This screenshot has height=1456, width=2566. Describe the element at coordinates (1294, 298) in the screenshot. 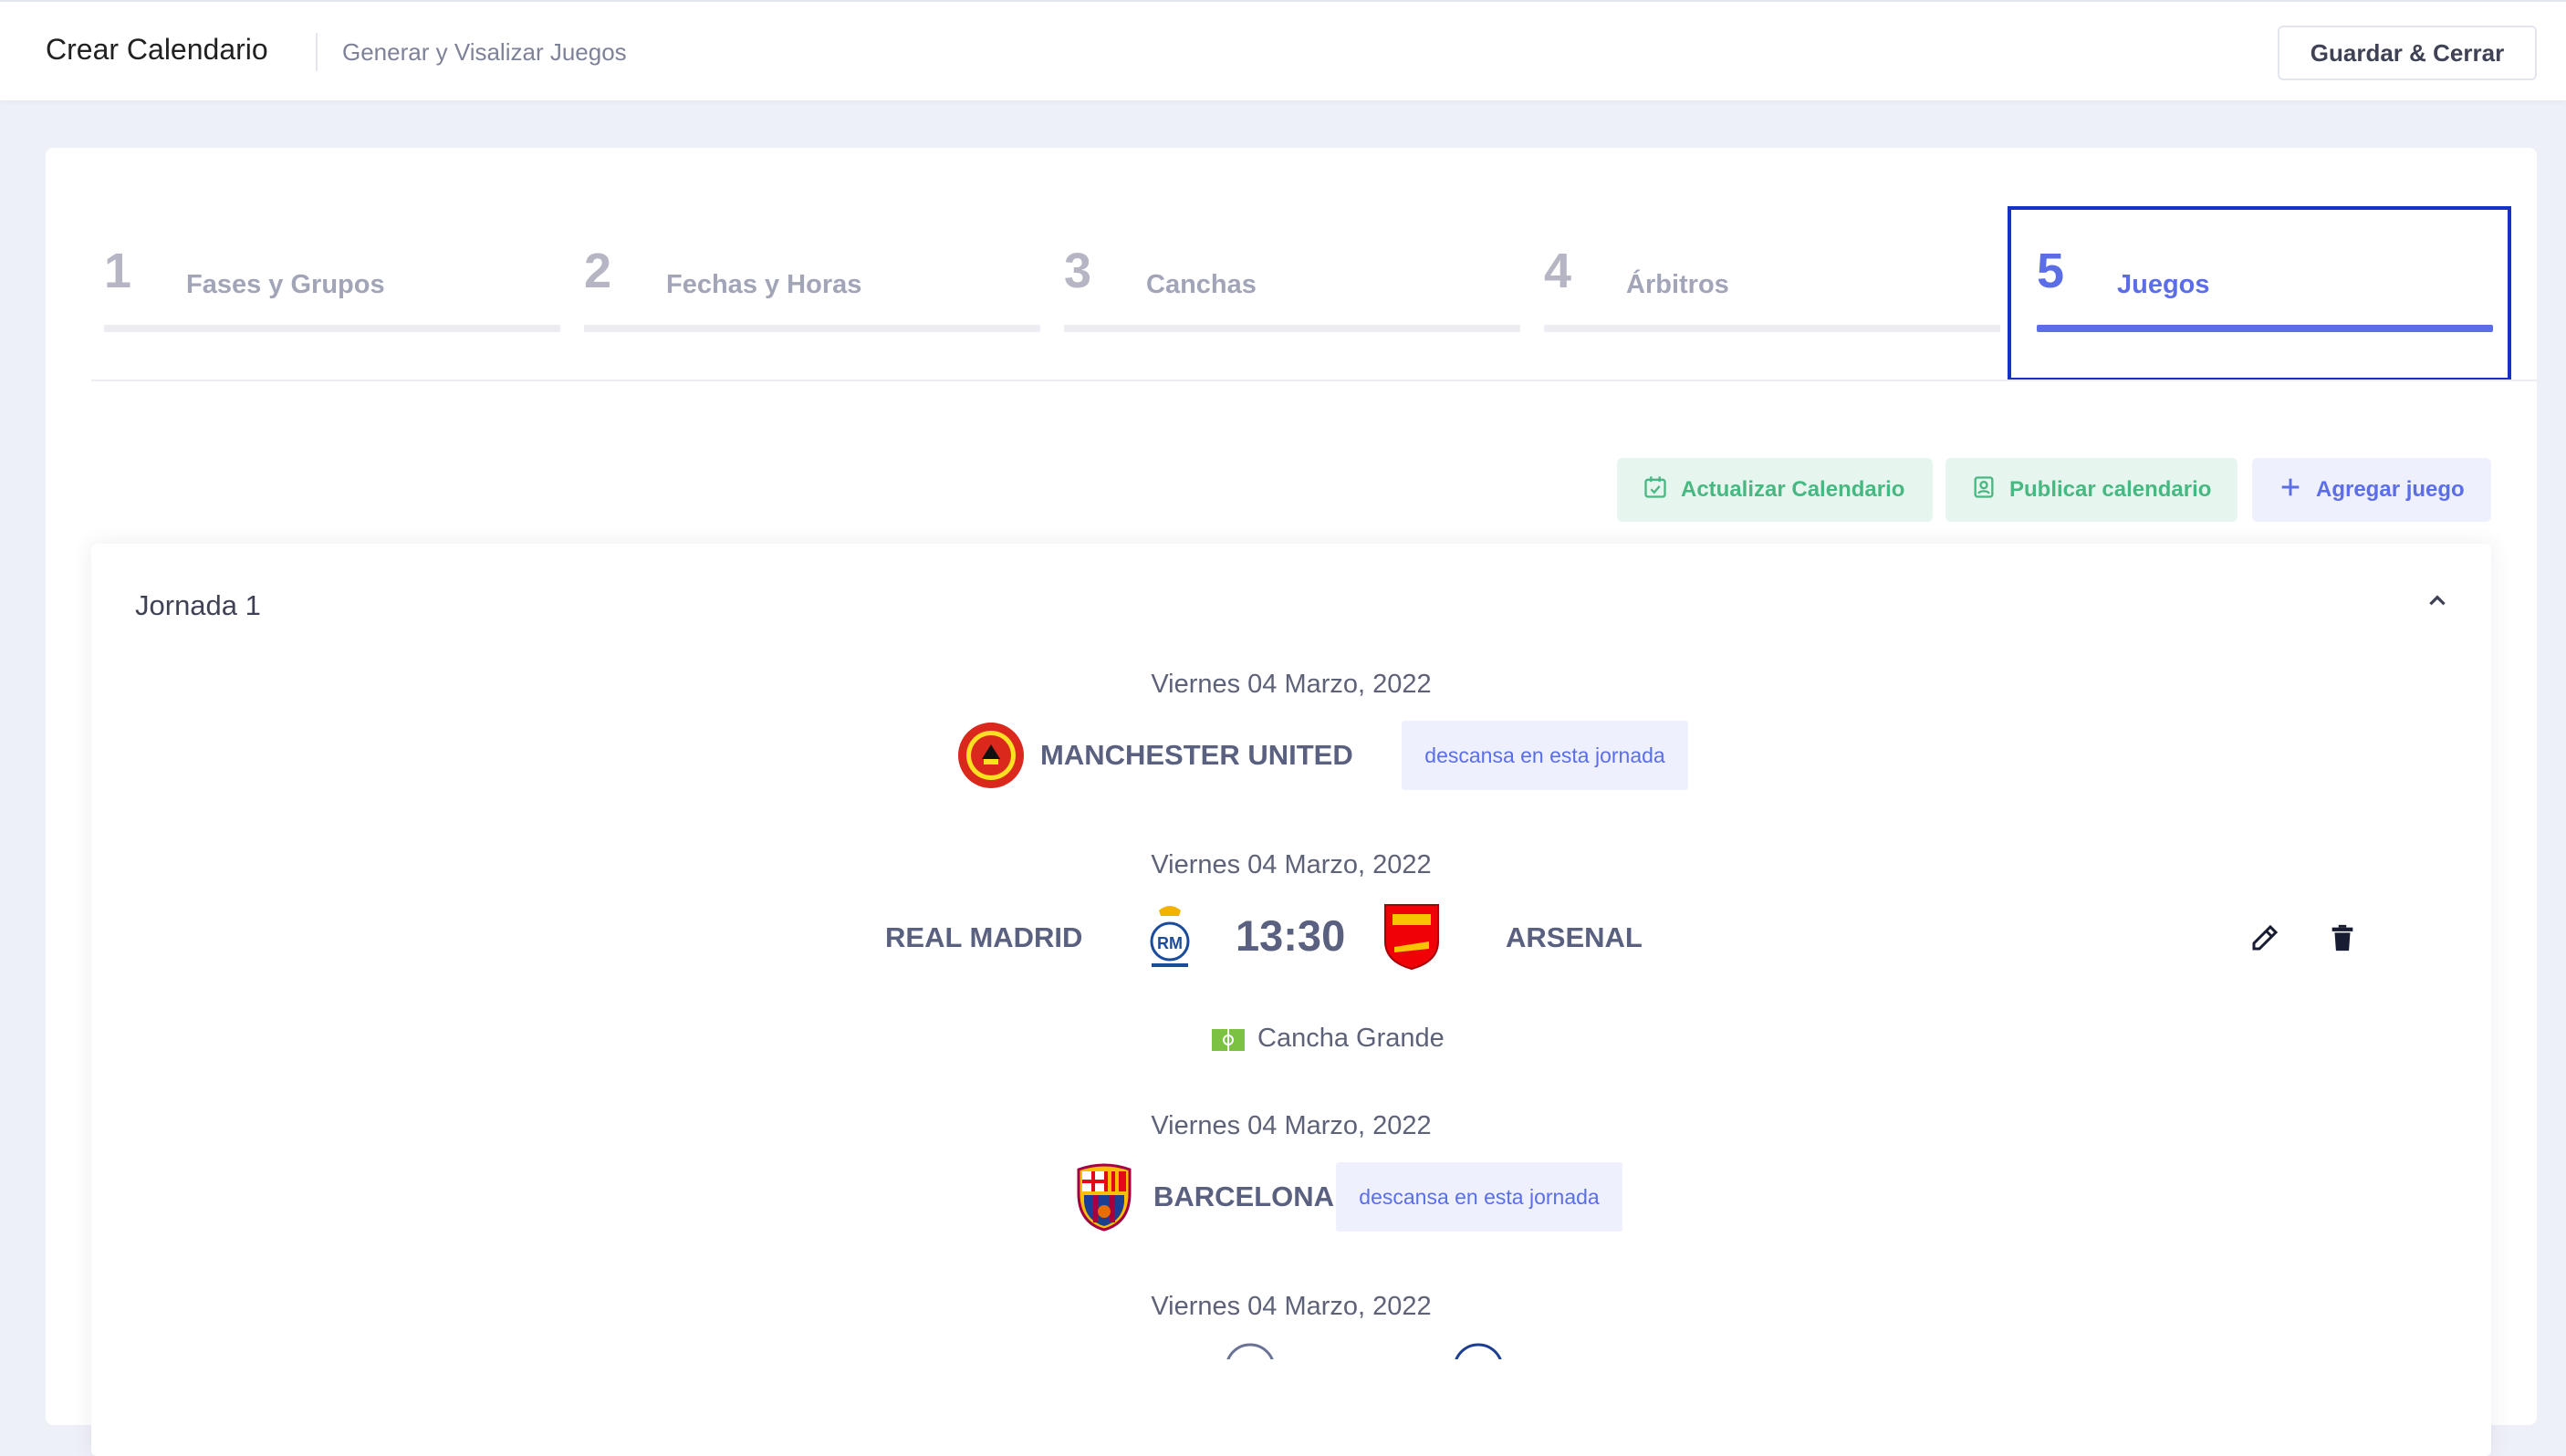

I see `step-canchas: 3 Canchas` at that location.